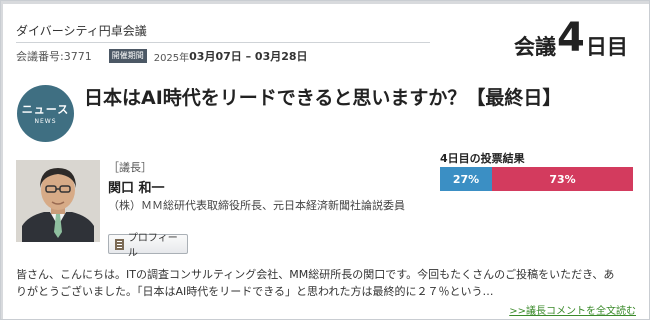 The width and height of the screenshot is (650, 320). I want to click on vote-no-segment: 73%, so click(562, 179).